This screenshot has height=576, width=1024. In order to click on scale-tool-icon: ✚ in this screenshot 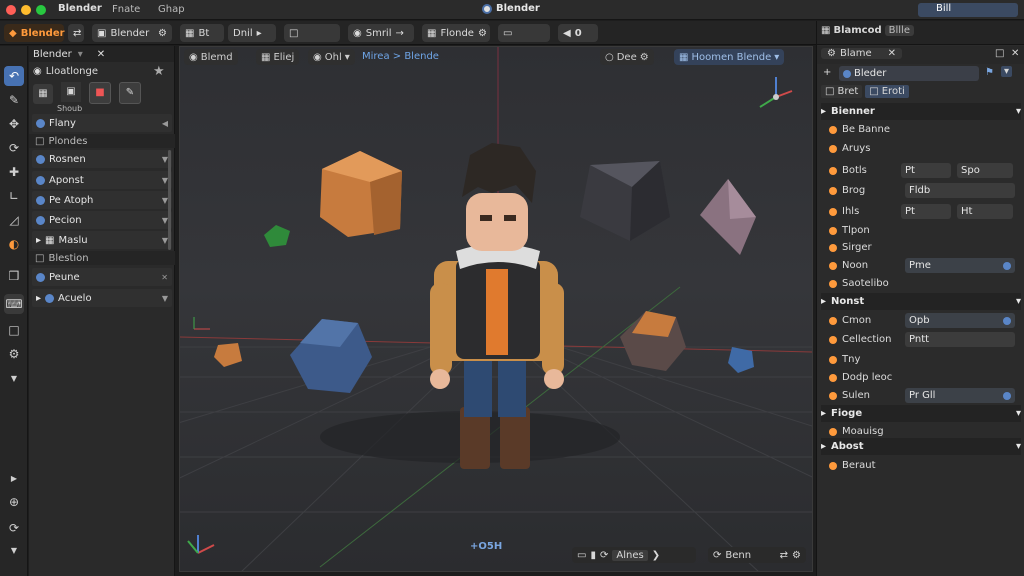, I will do `click(14, 172)`.